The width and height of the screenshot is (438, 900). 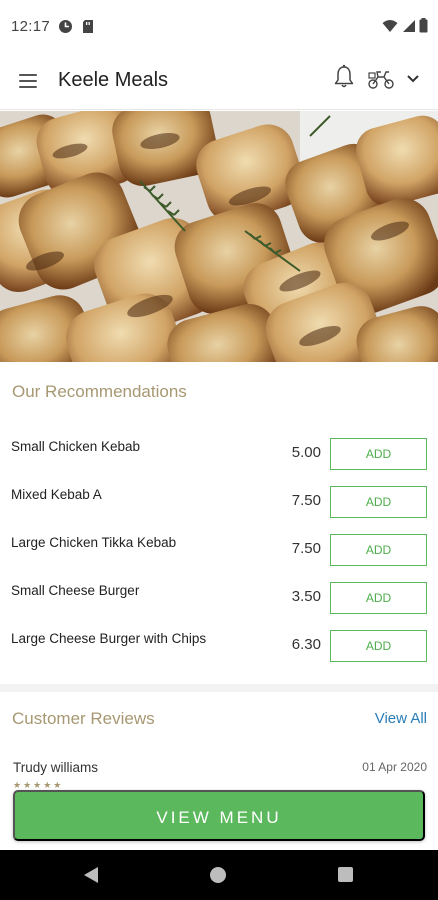 I want to click on item-name: Large Cheese Burger with Chips, so click(x=109, y=638).